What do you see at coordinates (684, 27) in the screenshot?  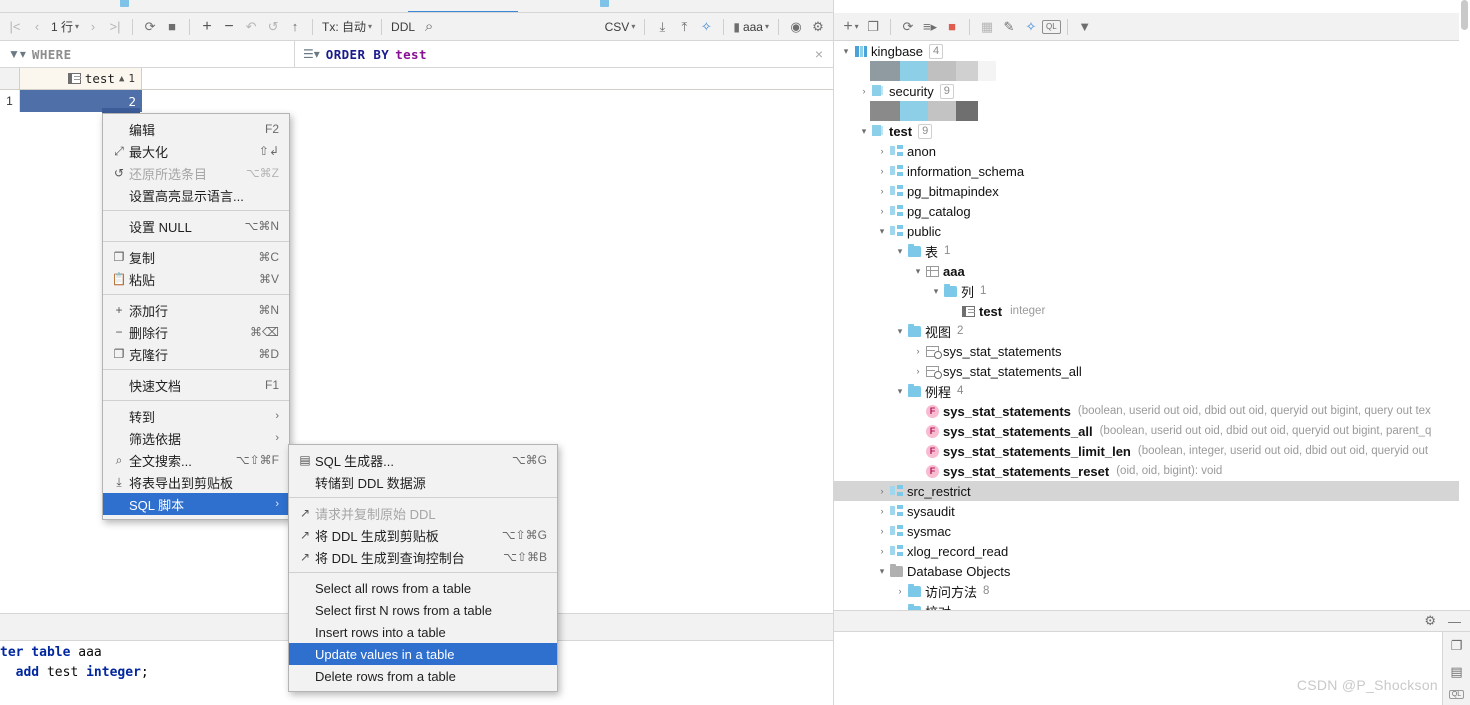 I see `import-data-icon: ⤒` at bounding box center [684, 27].